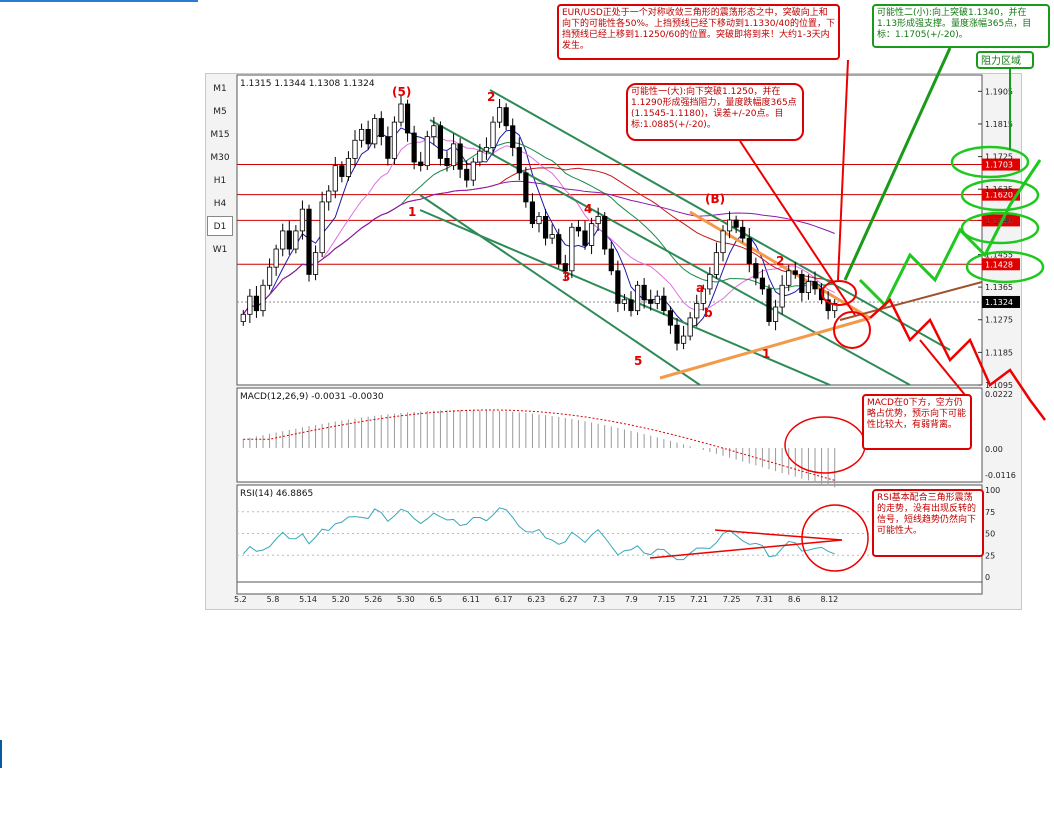  I want to click on wave-label: b, so click(708, 313).